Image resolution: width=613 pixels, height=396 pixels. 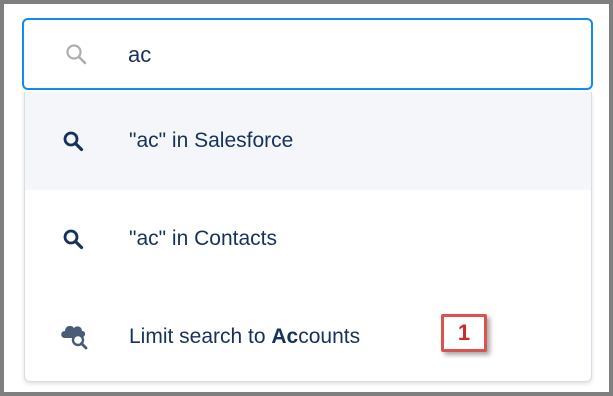 I want to click on search-value: ac, so click(x=140, y=54).